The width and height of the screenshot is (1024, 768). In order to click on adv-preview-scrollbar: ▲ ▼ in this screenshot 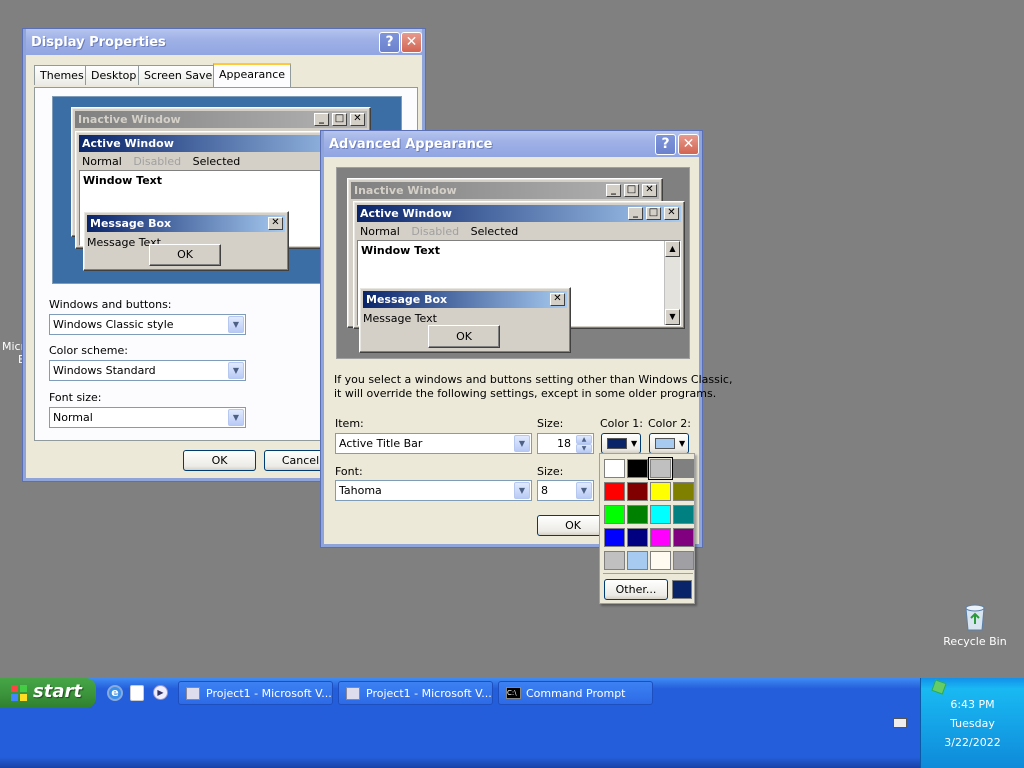, I will do `click(672, 283)`.